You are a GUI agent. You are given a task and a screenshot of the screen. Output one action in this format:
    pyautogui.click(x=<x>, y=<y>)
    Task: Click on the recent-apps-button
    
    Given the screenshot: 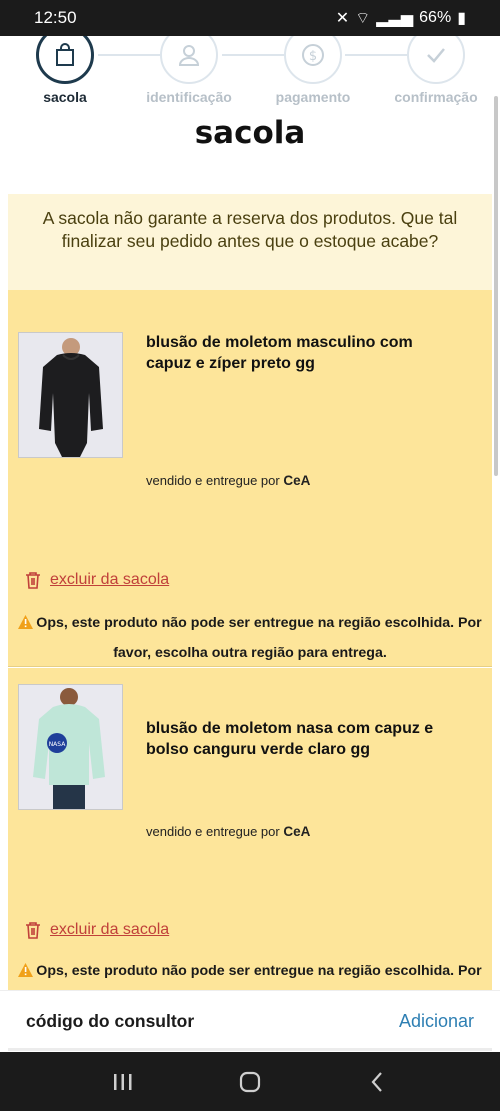 What is the action you would take?
    pyautogui.click(x=123, y=1082)
    